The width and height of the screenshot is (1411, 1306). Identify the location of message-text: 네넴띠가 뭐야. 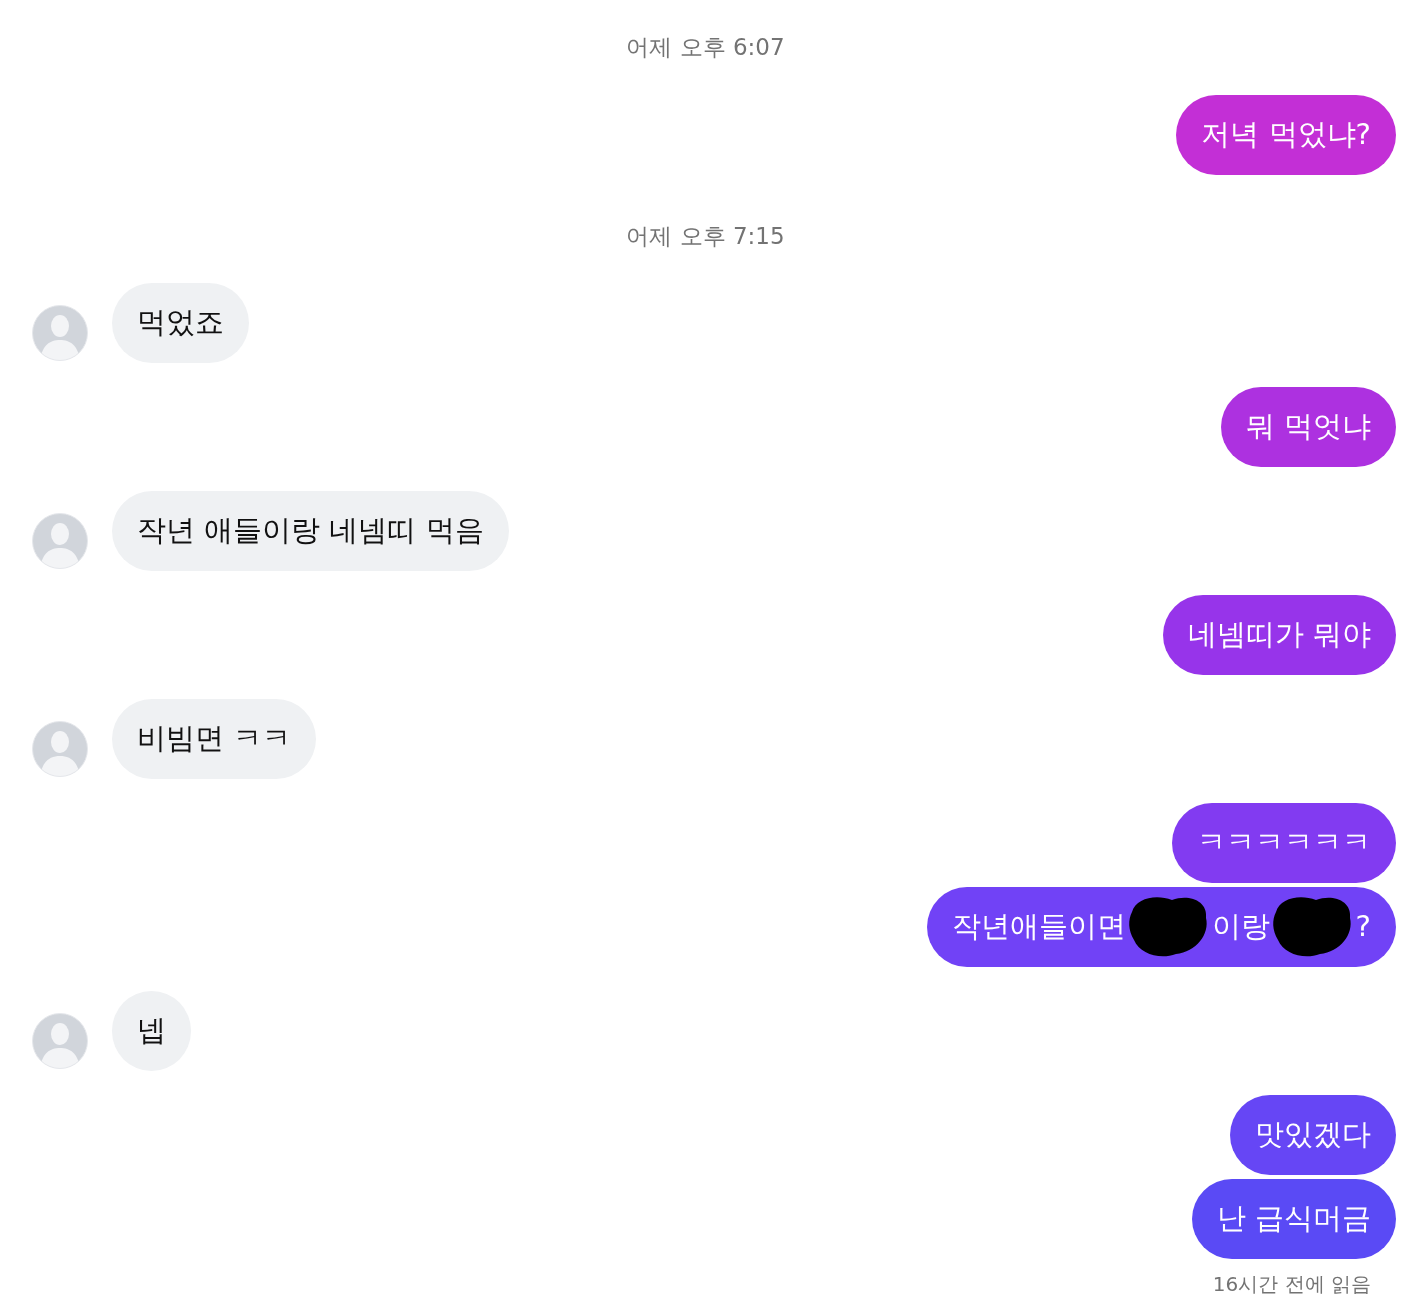
(1279, 635).